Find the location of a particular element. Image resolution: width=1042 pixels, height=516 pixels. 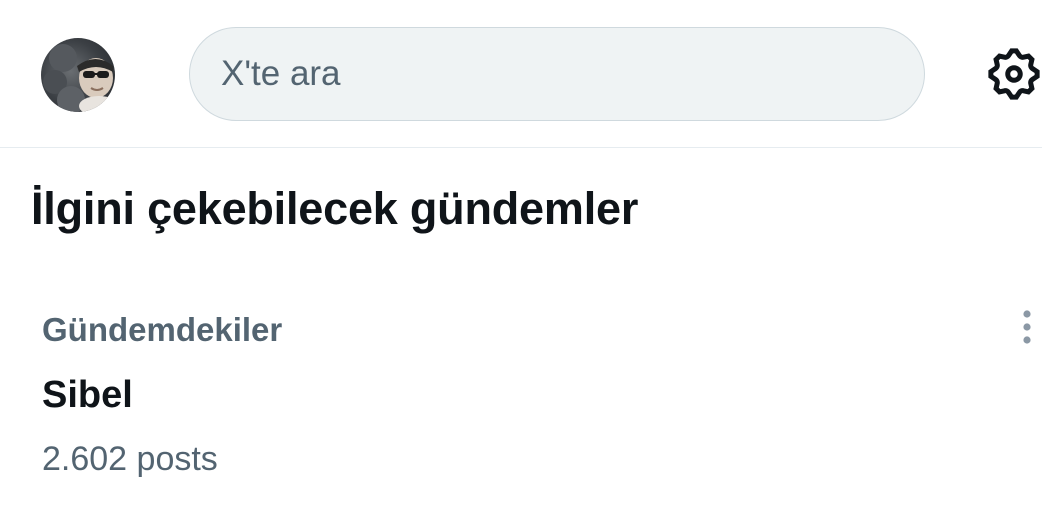

avatar-image is located at coordinates (78, 75).